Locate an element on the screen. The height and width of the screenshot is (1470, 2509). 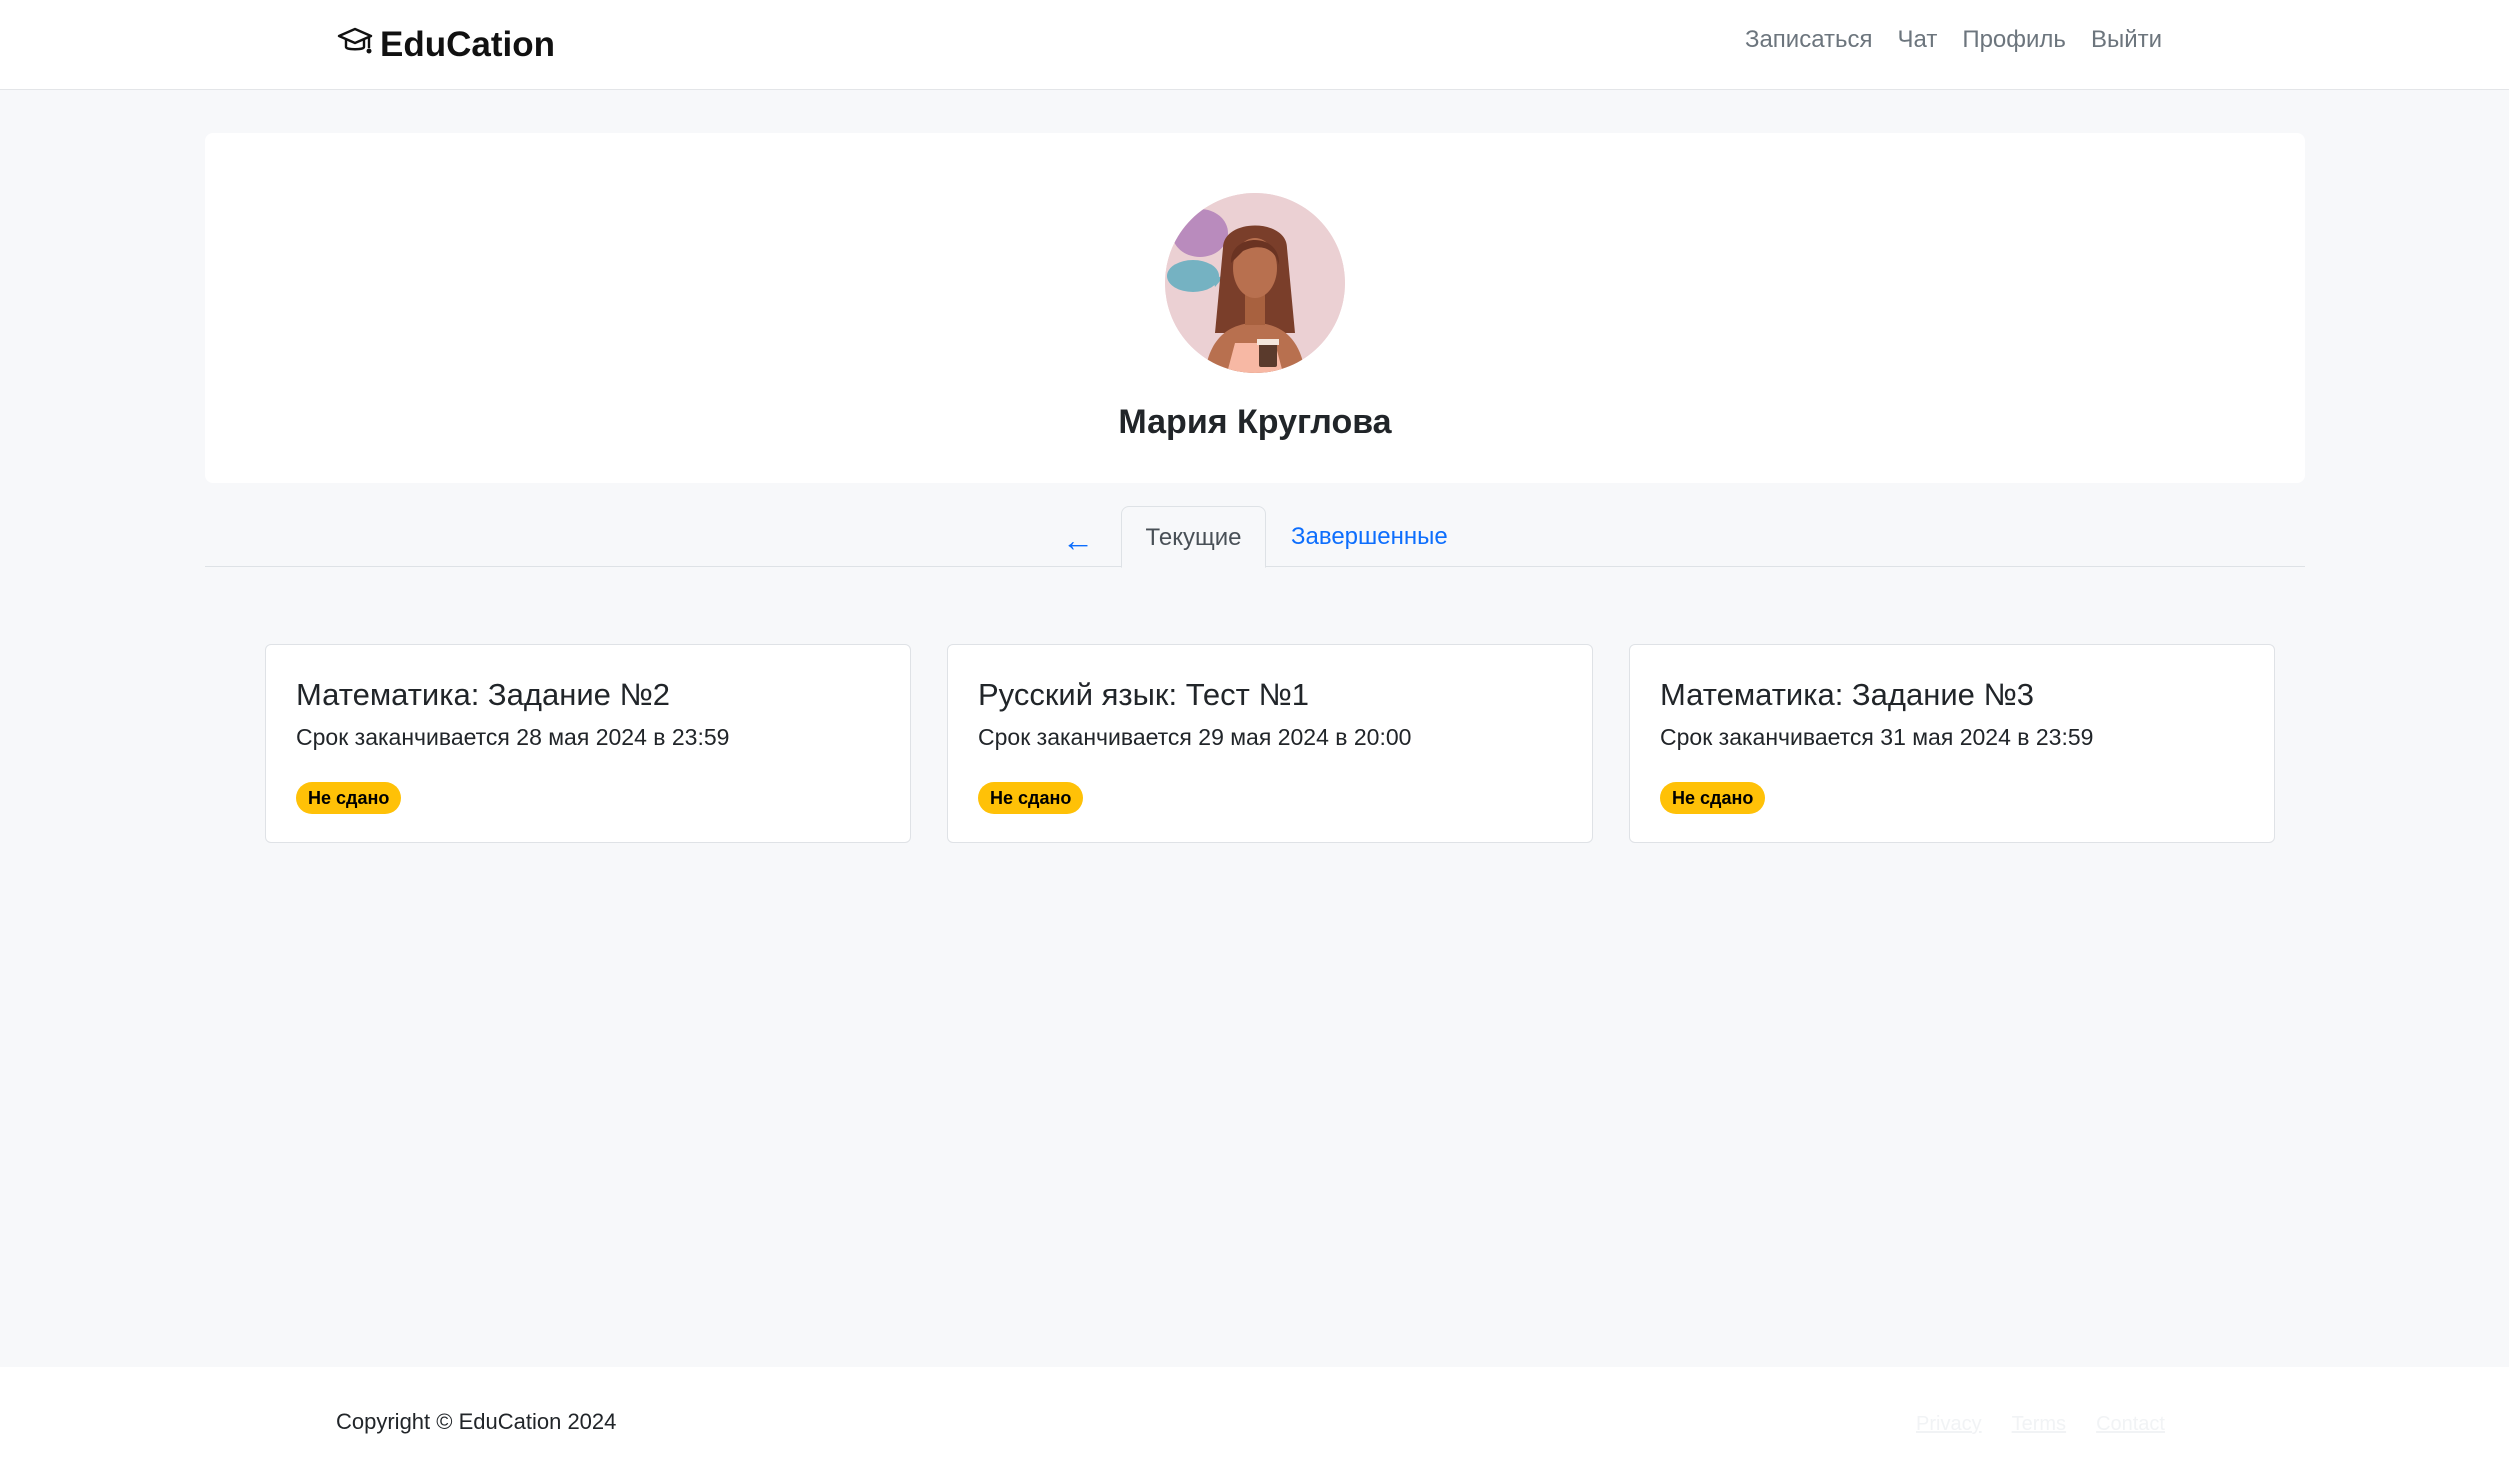
brand-link: EduCation is located at coordinates (445, 45).